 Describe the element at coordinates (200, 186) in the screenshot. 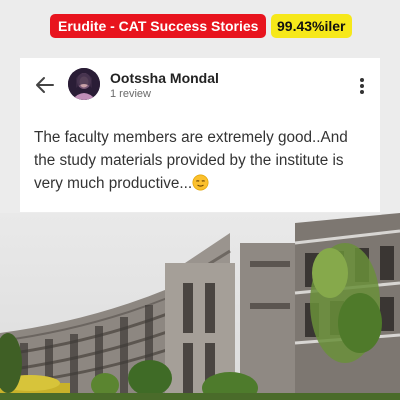

I see `relieved-face-emoji-icon` at that location.